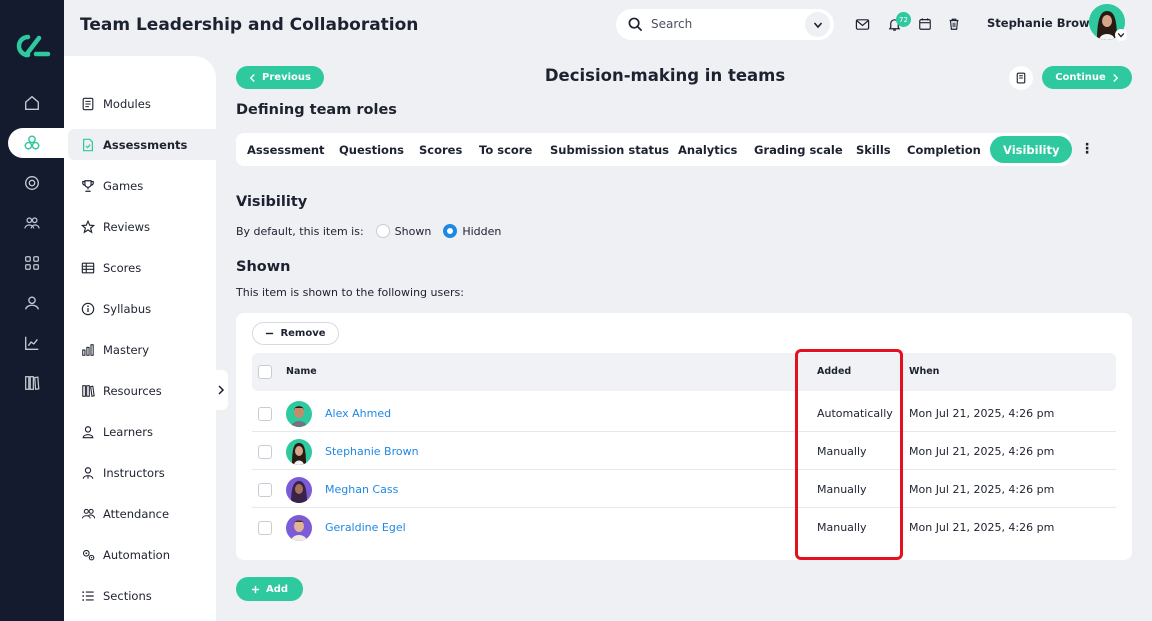  I want to click on sidebar-item-scores: Scores, so click(142, 267).